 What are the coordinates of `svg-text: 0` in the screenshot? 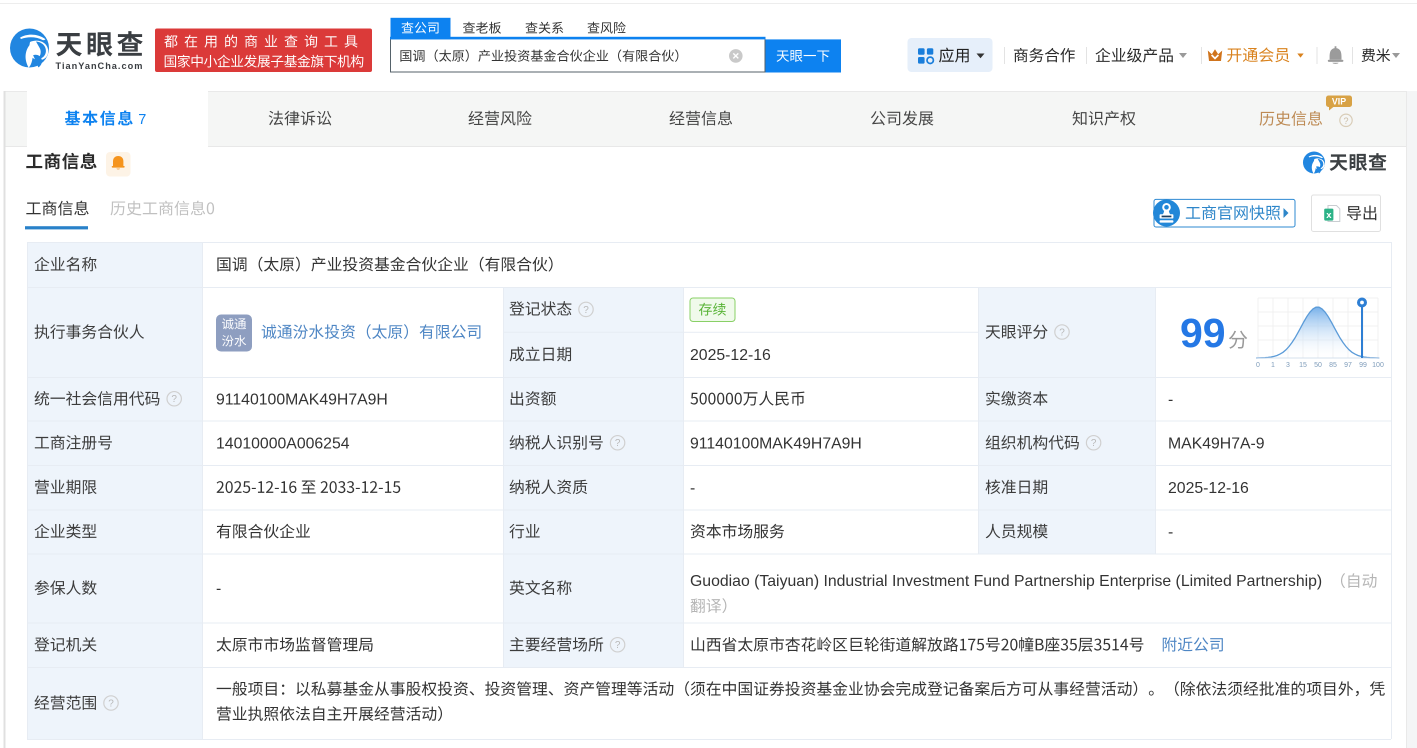 It's located at (1258, 365).